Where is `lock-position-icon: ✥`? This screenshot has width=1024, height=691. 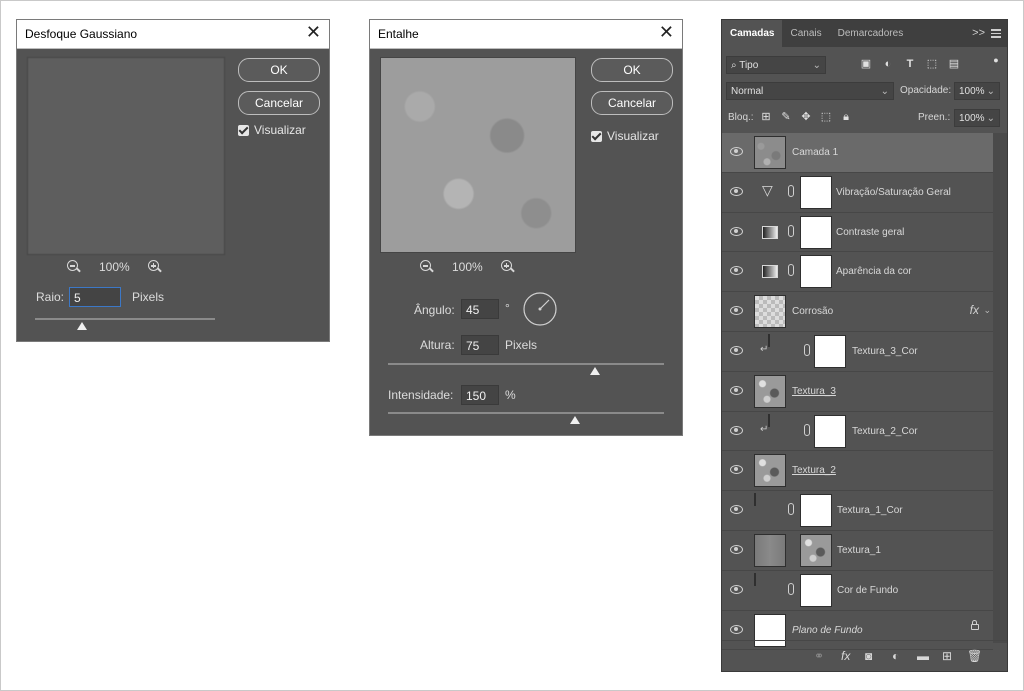
lock-position-icon: ✥ is located at coordinates (806, 117).